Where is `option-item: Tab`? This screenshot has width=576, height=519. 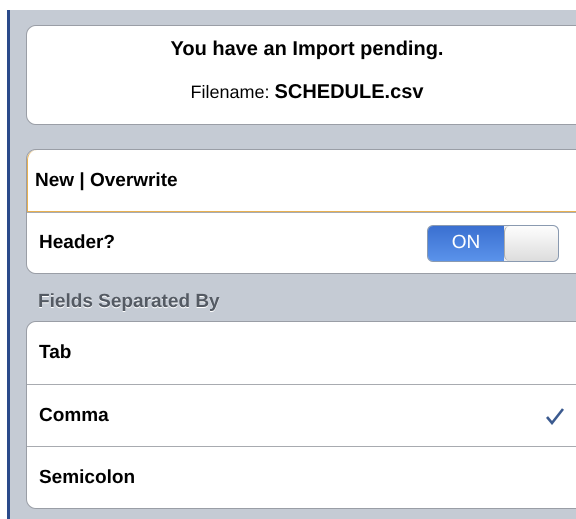
option-item: Tab is located at coordinates (301, 353).